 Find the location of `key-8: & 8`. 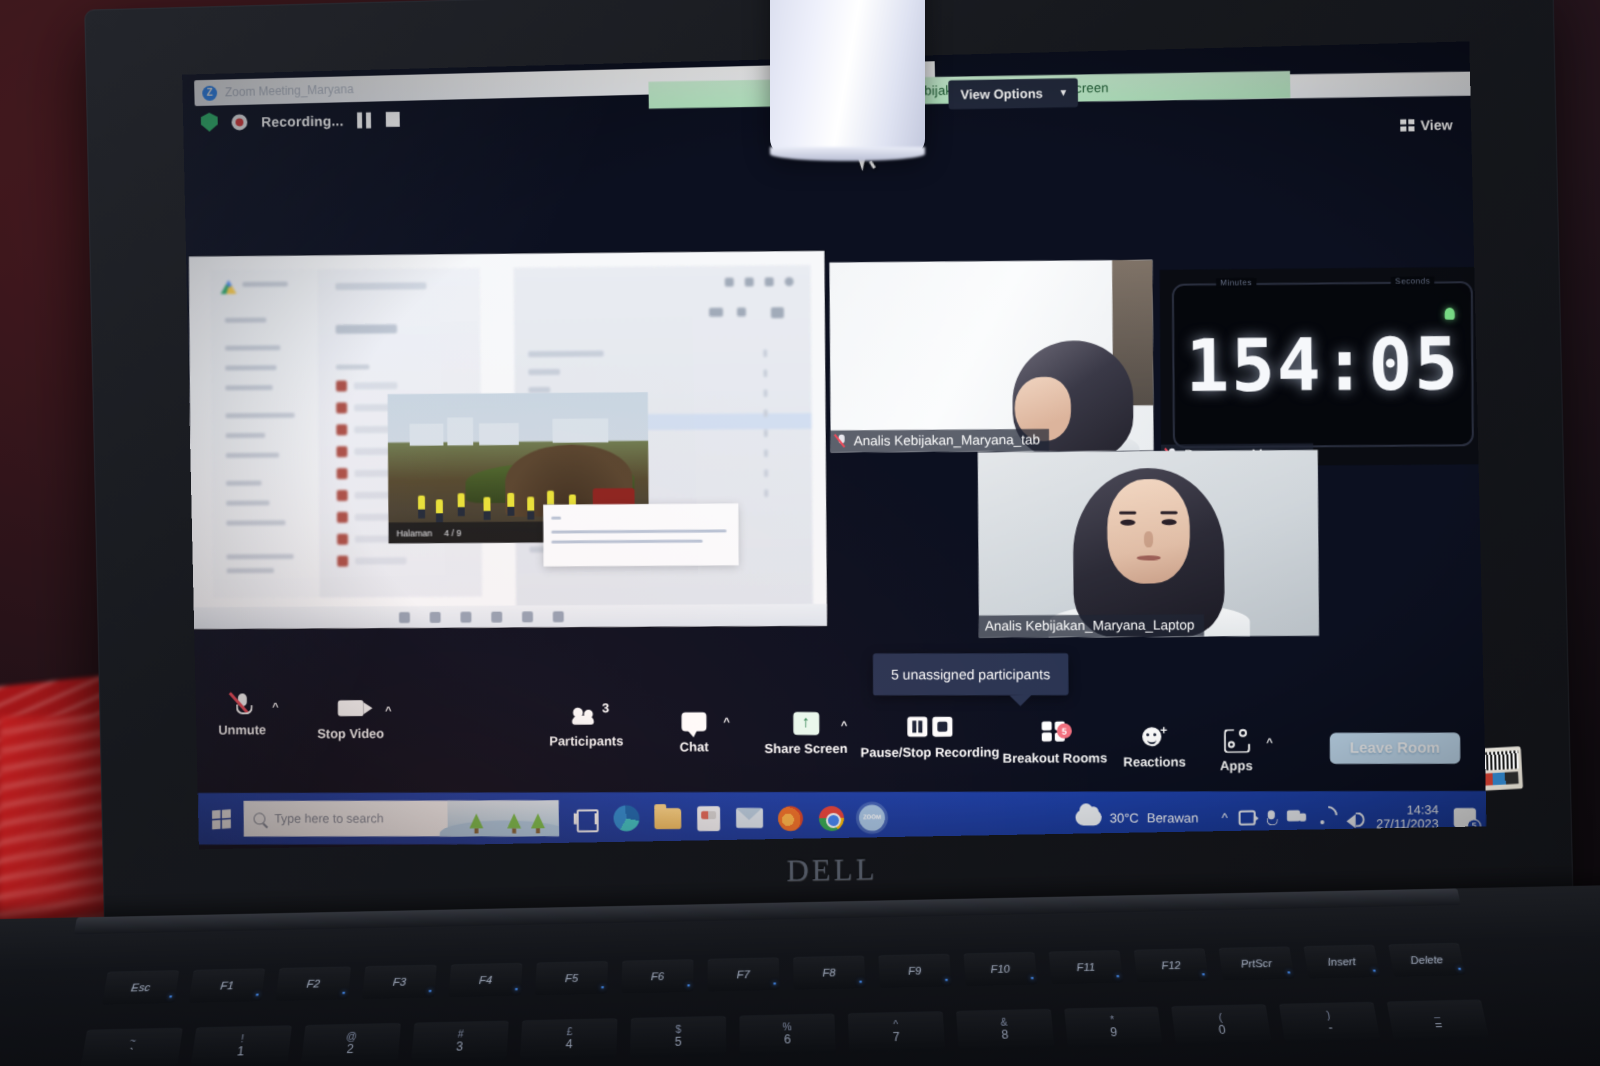

key-8: & 8 is located at coordinates (1005, 1029).